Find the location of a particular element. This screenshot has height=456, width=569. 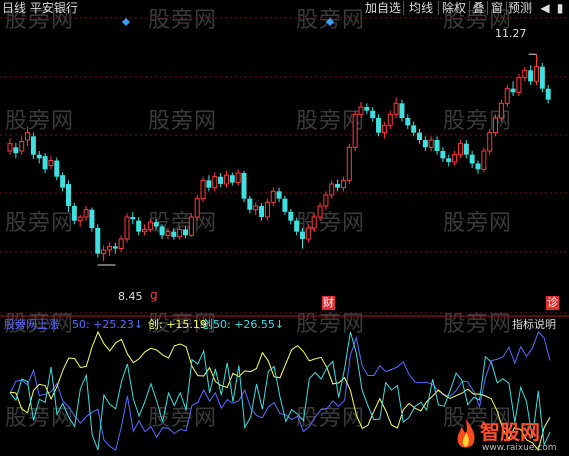

indicator-name: 股旁网上涨 is located at coordinates (31, 324).